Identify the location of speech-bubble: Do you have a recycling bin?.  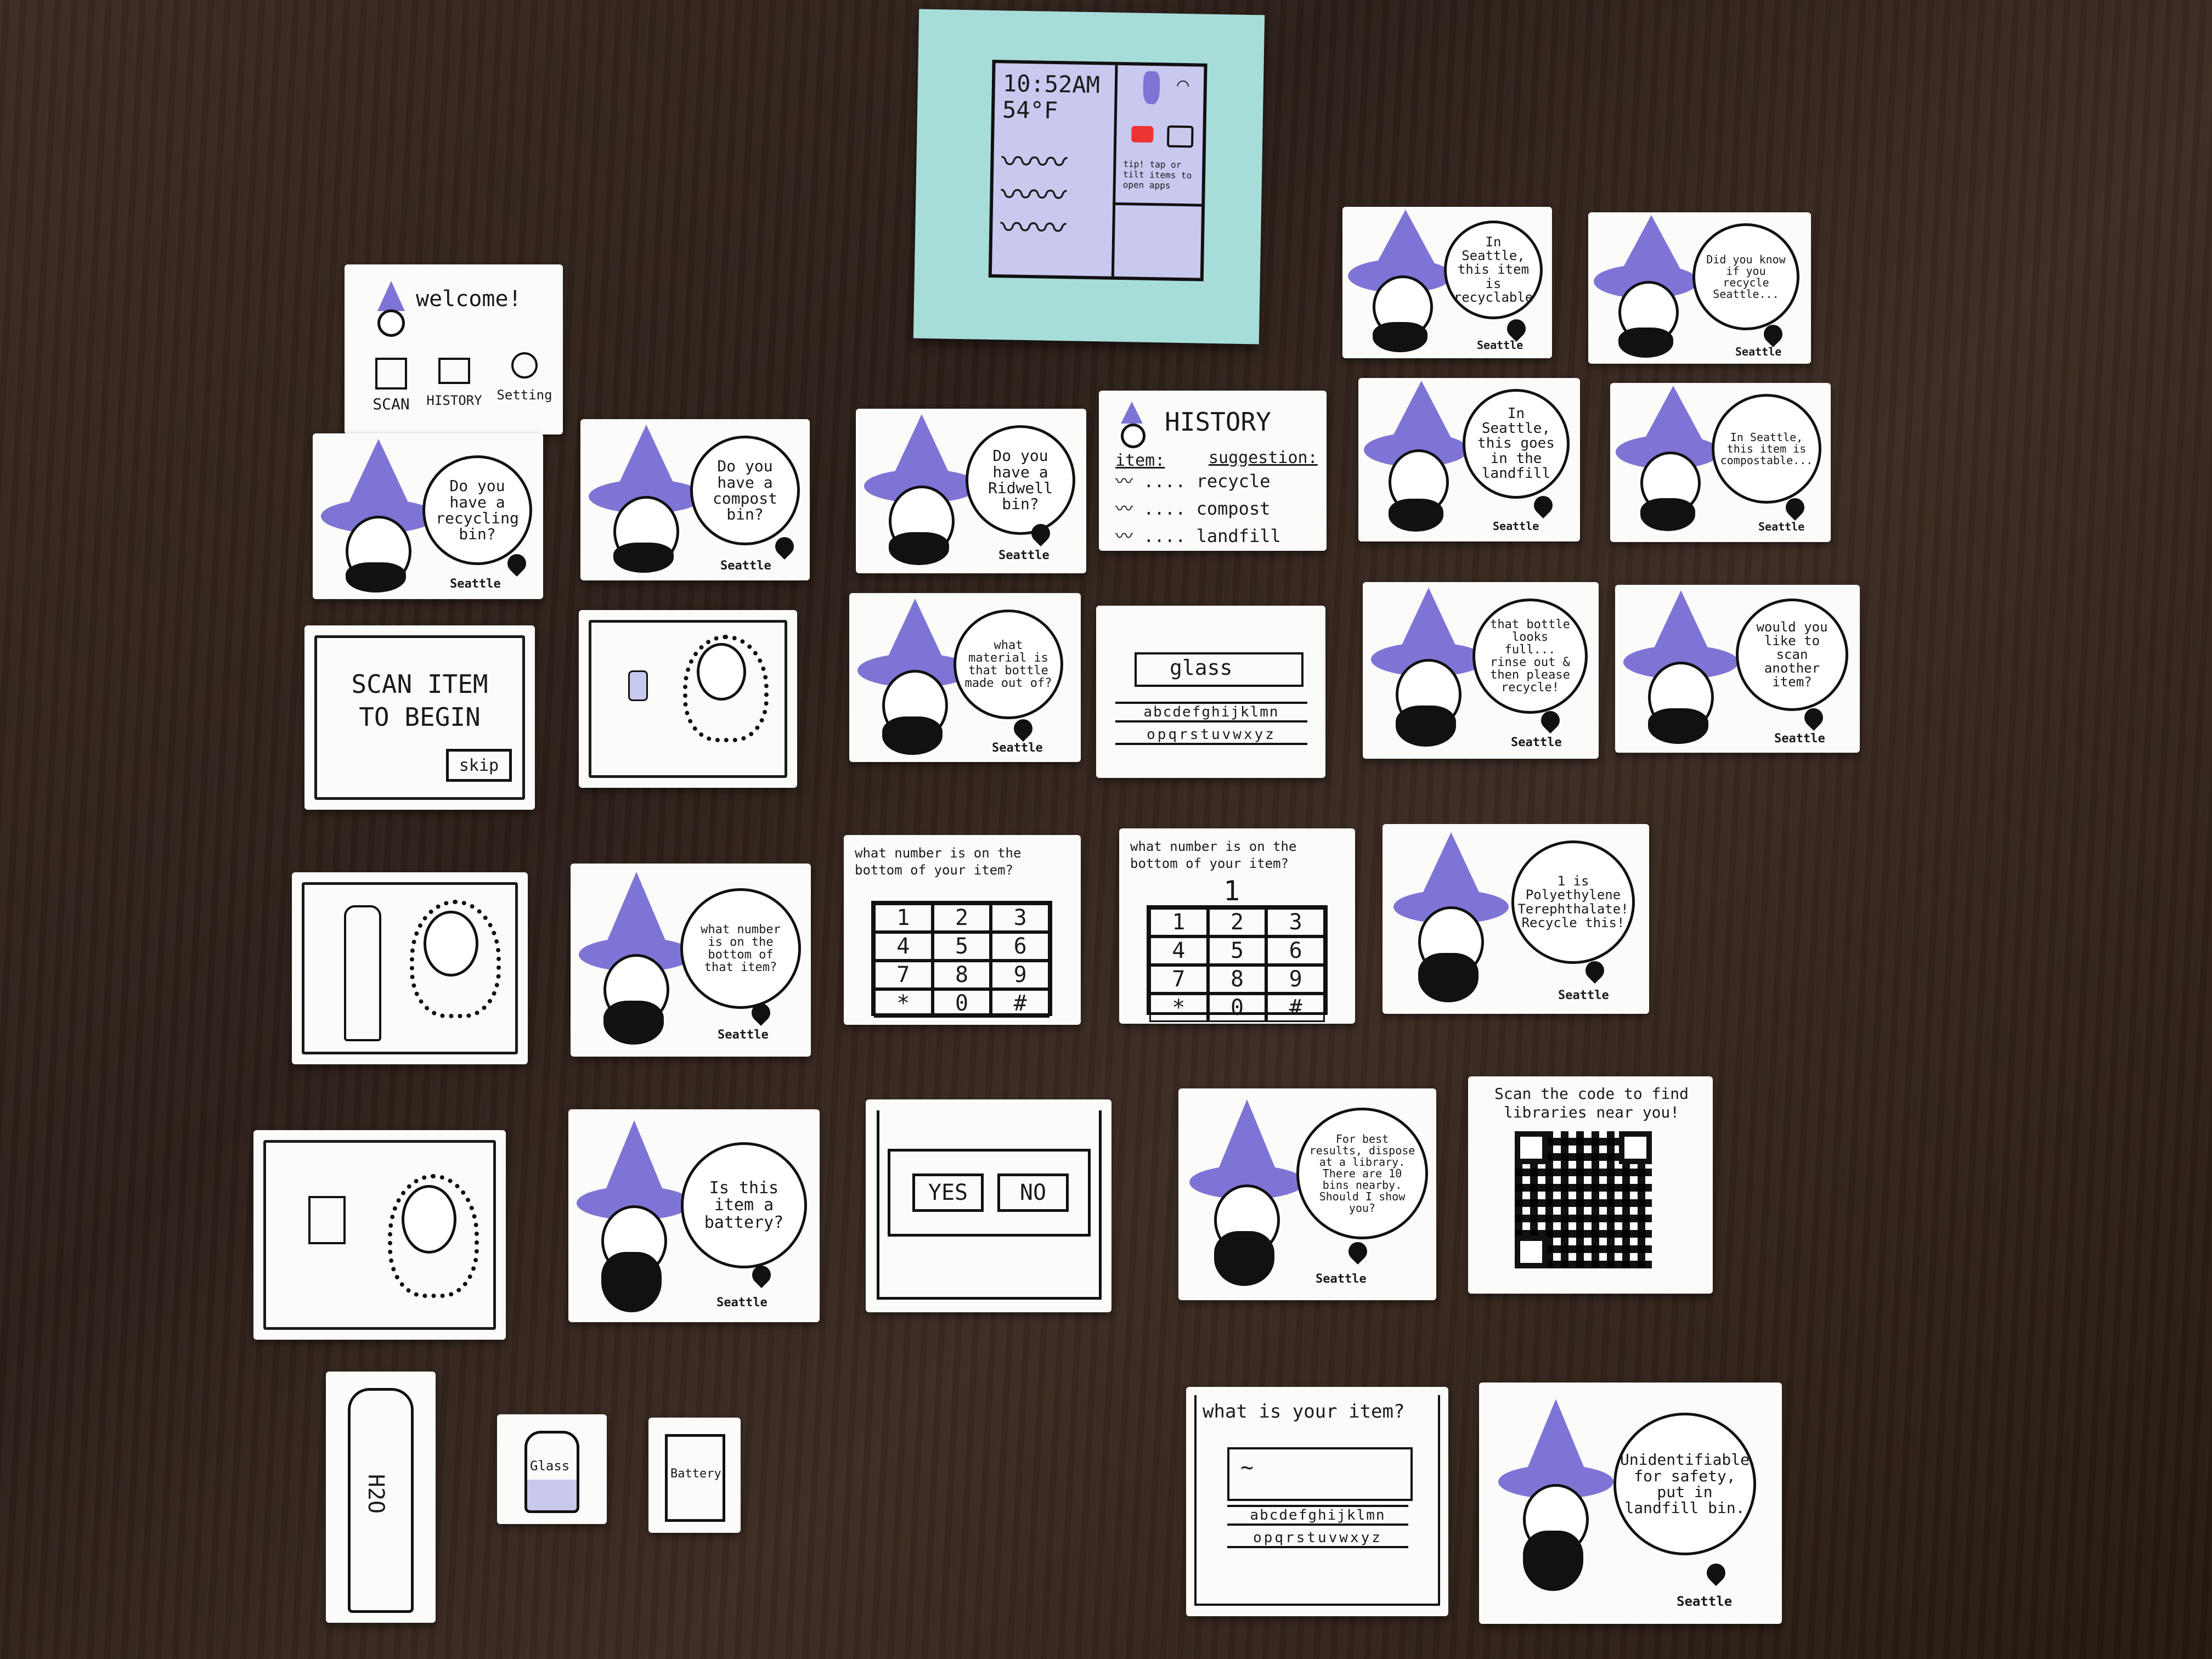
(477, 510).